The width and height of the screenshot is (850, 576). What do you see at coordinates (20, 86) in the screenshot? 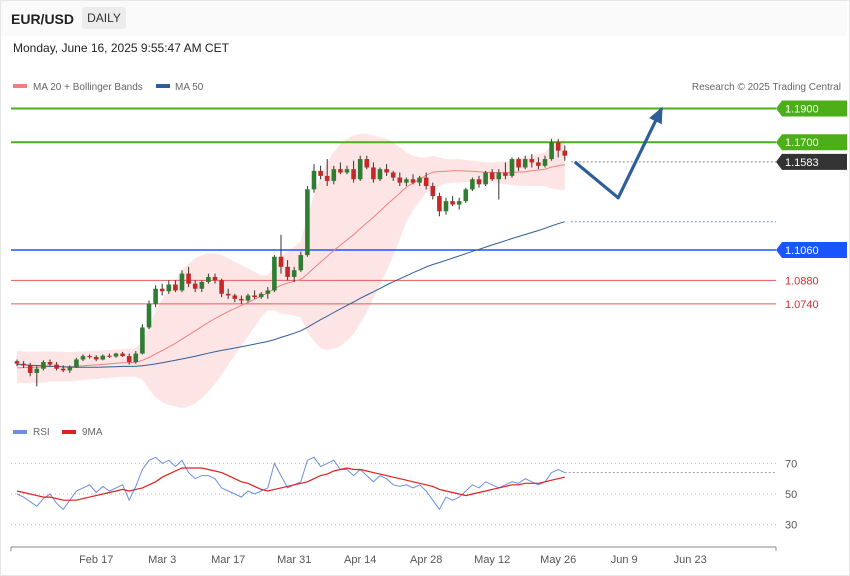
I see `ma20-legend-swatch` at bounding box center [20, 86].